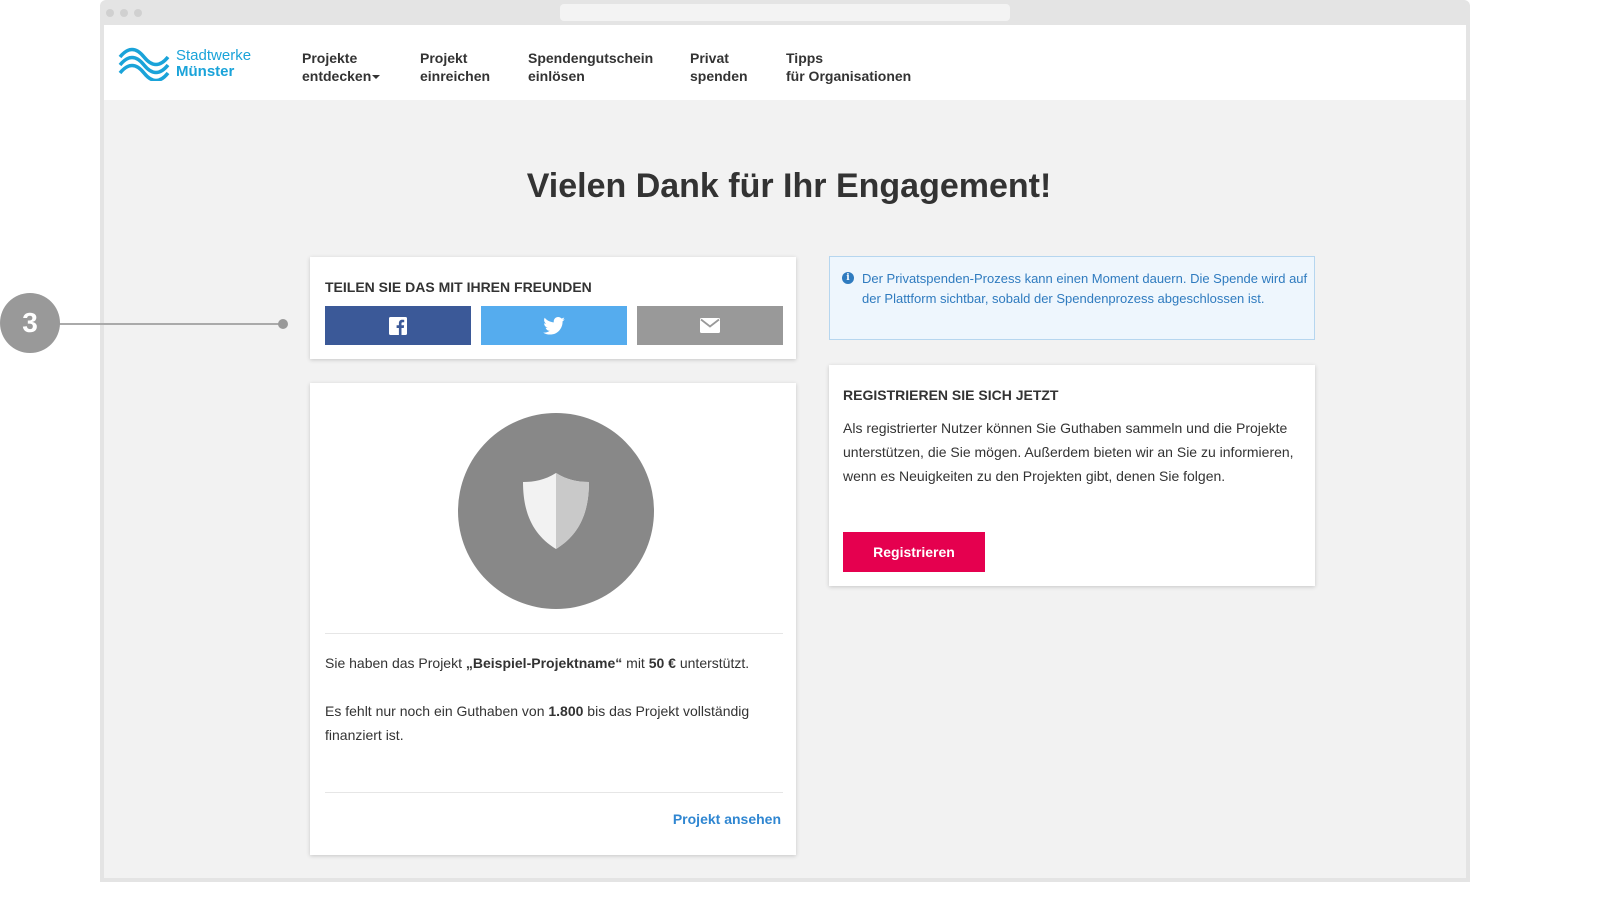 Image resolution: width=1600 pixels, height=900 pixels. Describe the element at coordinates (789, 186) in the screenshot. I see `page-title: Vielen Dank für Ihr Engagement!` at that location.